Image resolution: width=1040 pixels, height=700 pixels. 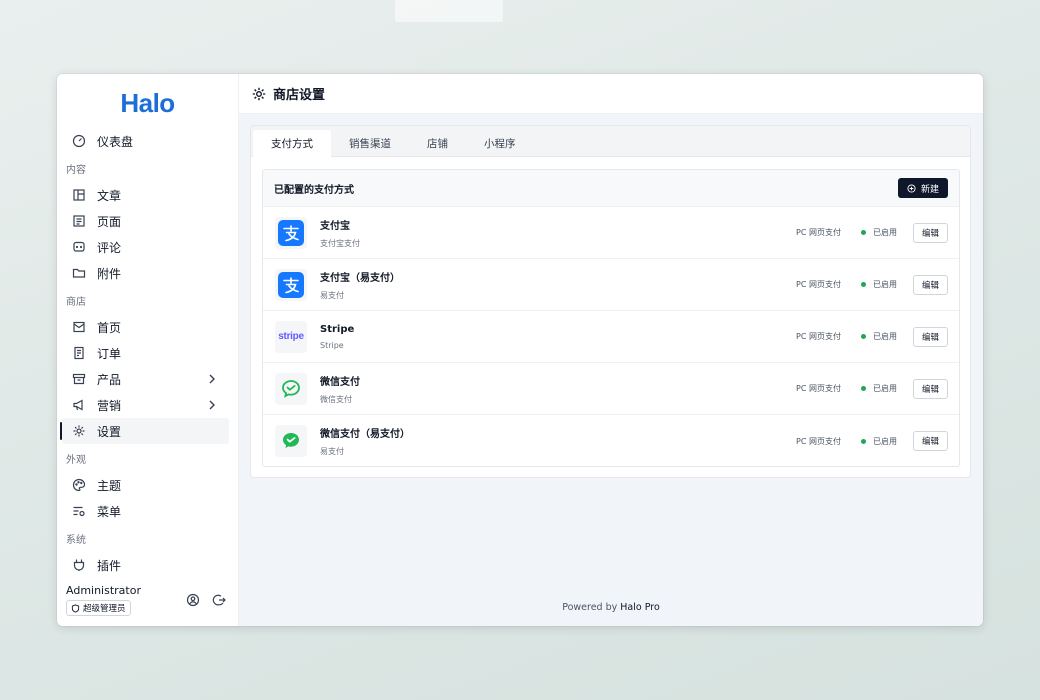 What do you see at coordinates (193, 600) in the screenshot?
I see `user-profile-icon` at bounding box center [193, 600].